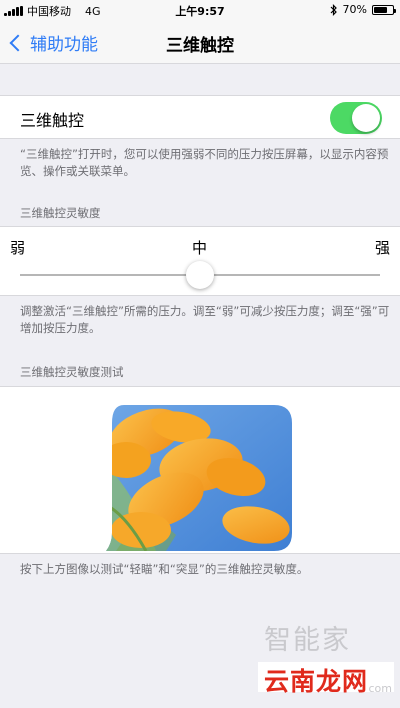 The width and height of the screenshot is (400, 708). I want to click on watermark: 智能家 云南龙网 com, so click(328, 661).